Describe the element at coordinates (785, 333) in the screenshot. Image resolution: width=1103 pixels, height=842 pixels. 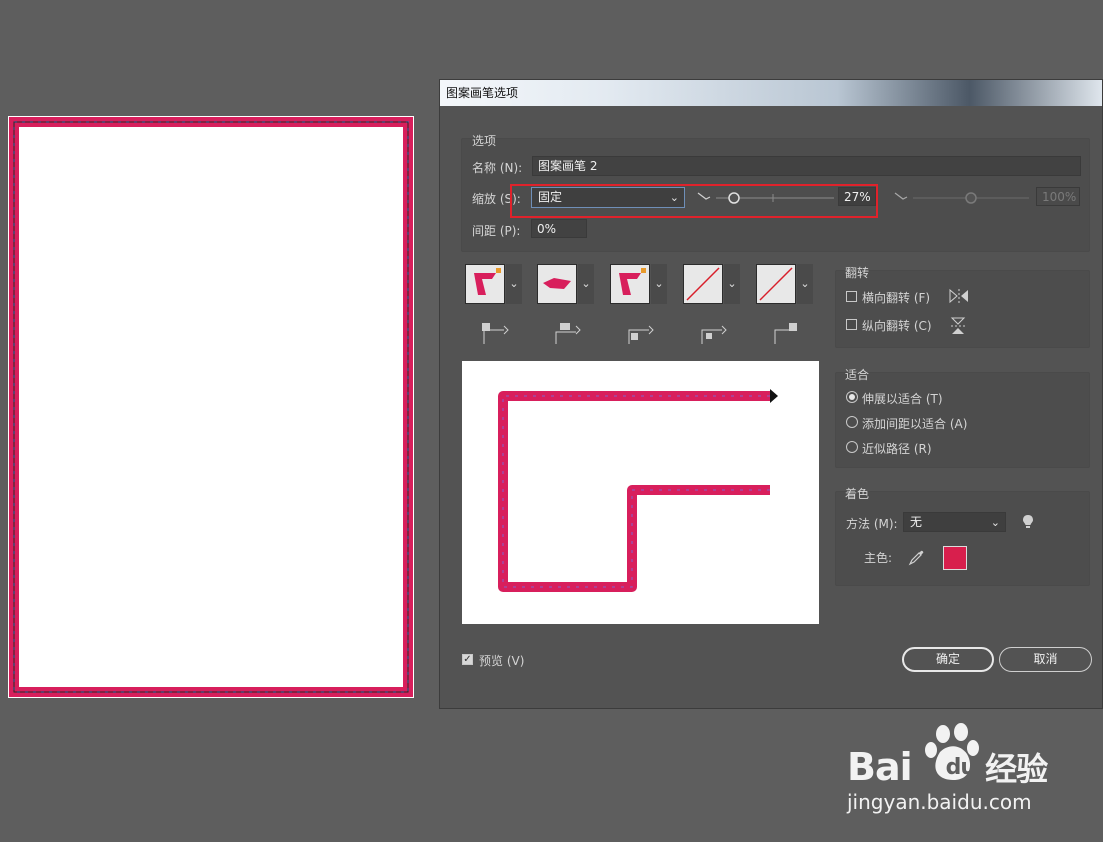
I see `end-tile-icon` at that location.